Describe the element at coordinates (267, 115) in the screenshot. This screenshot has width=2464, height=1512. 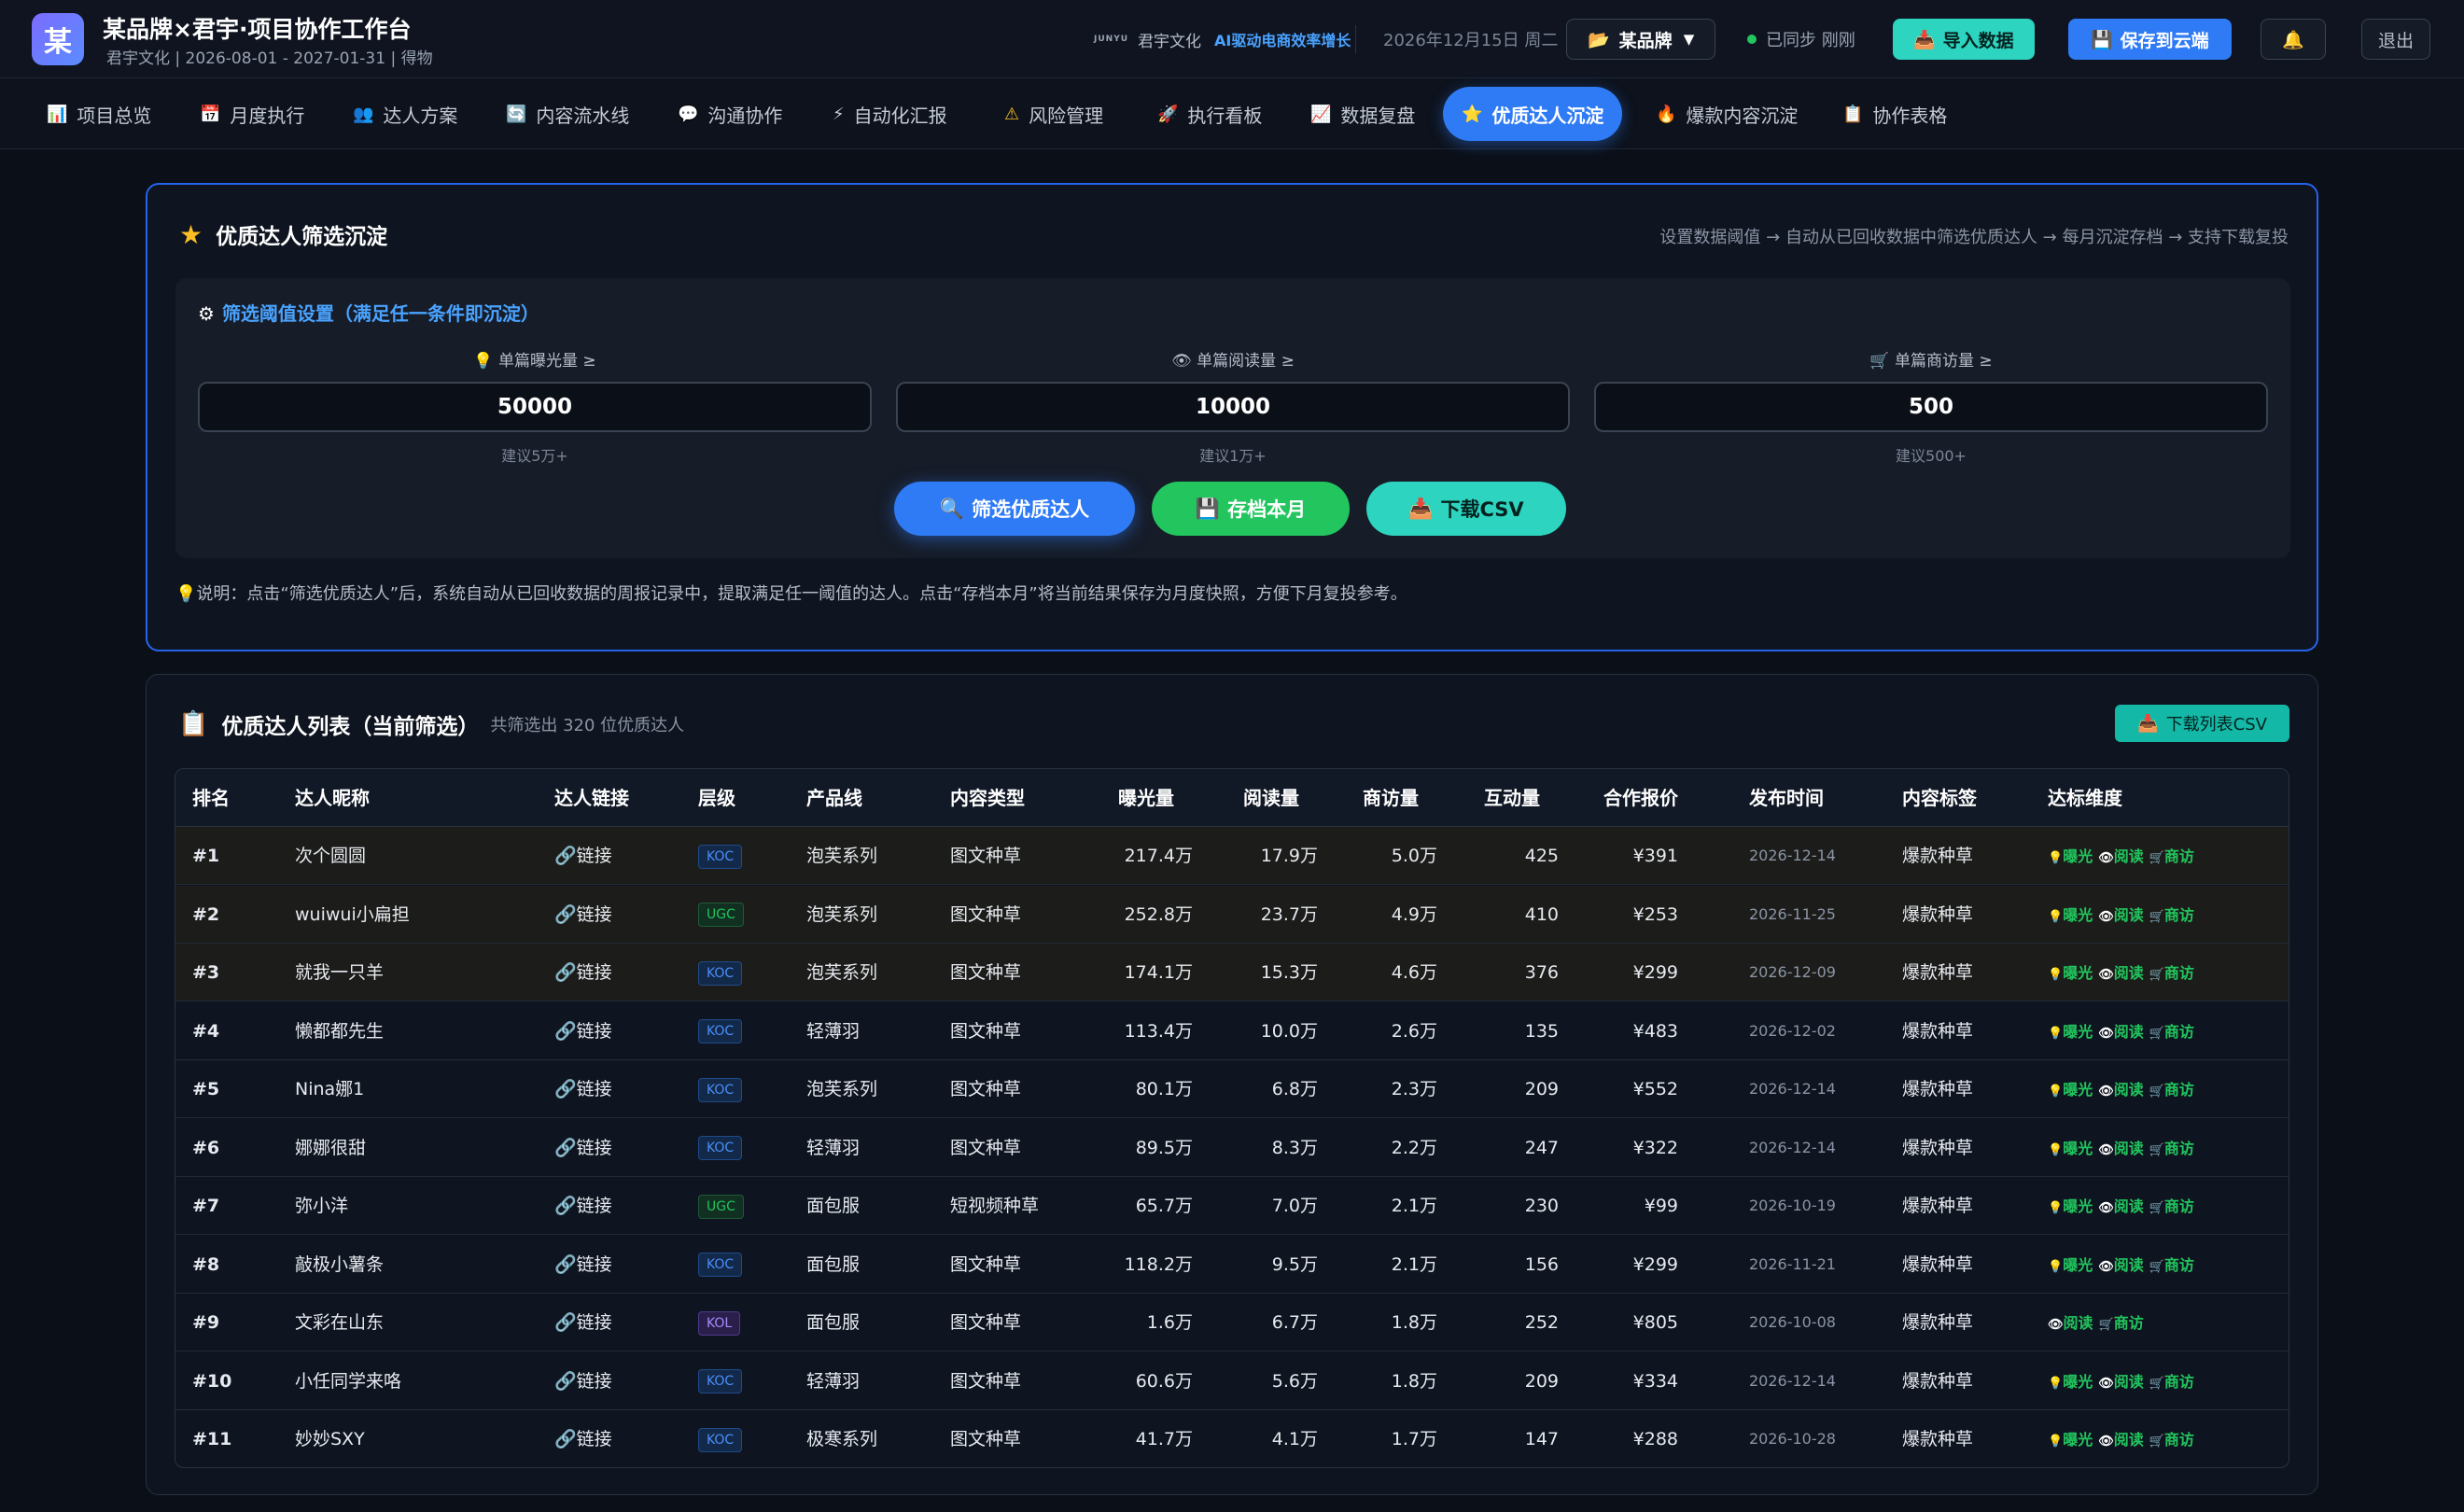
I see `tab-label: 月度执行` at that location.